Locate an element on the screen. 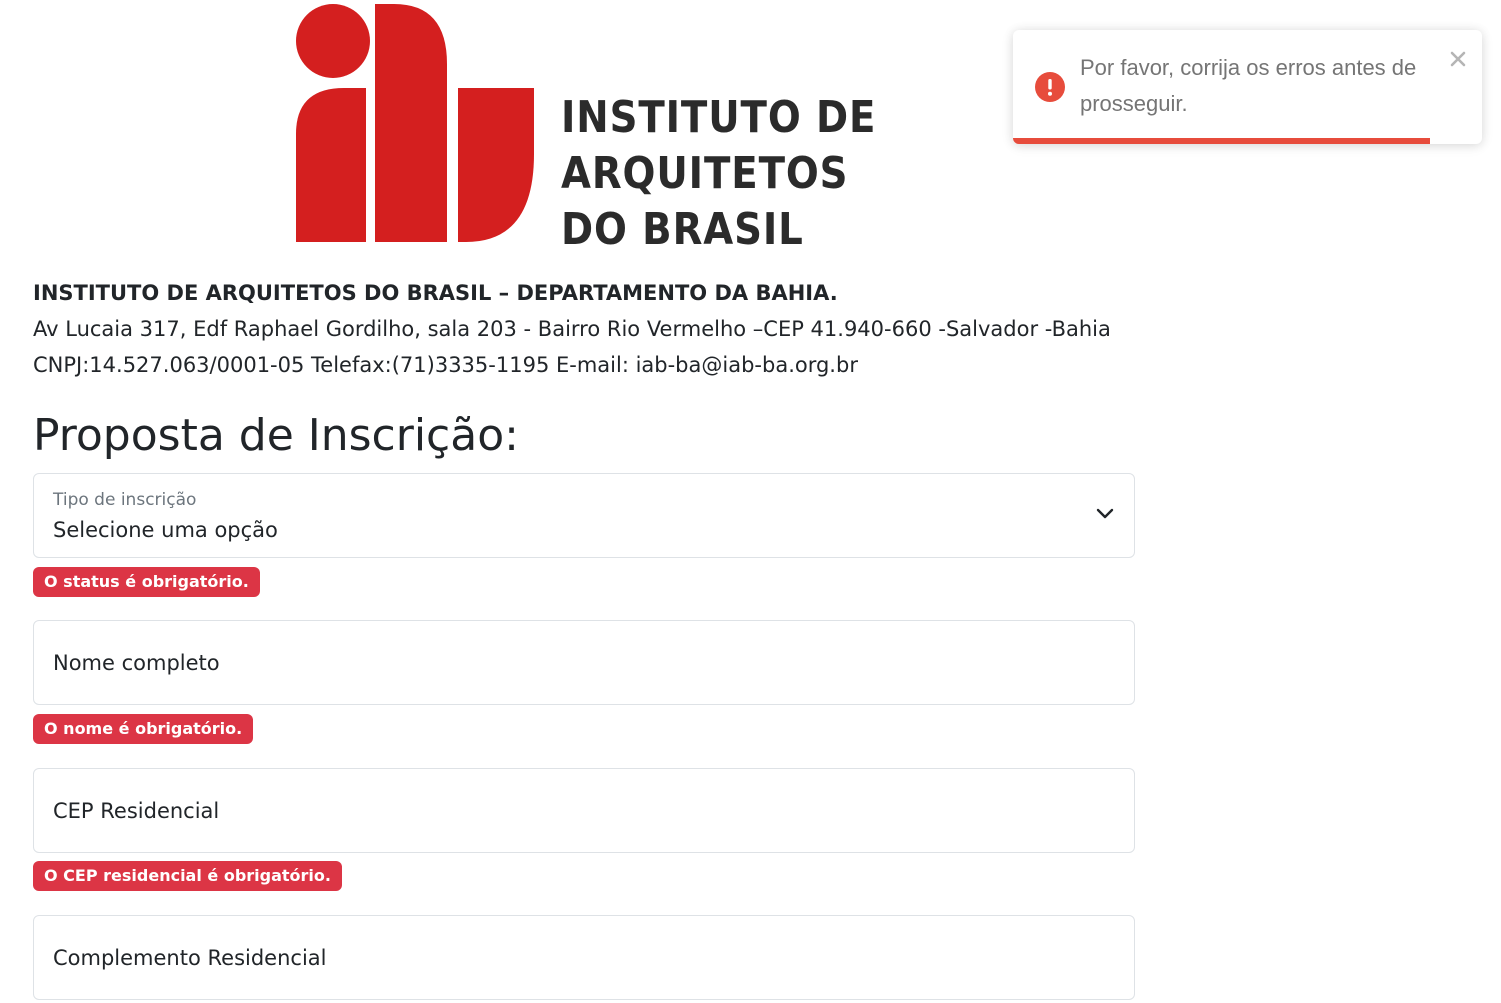 The image size is (1501, 1003). nome-completo-placeholder: Nome completo is located at coordinates (136, 662).